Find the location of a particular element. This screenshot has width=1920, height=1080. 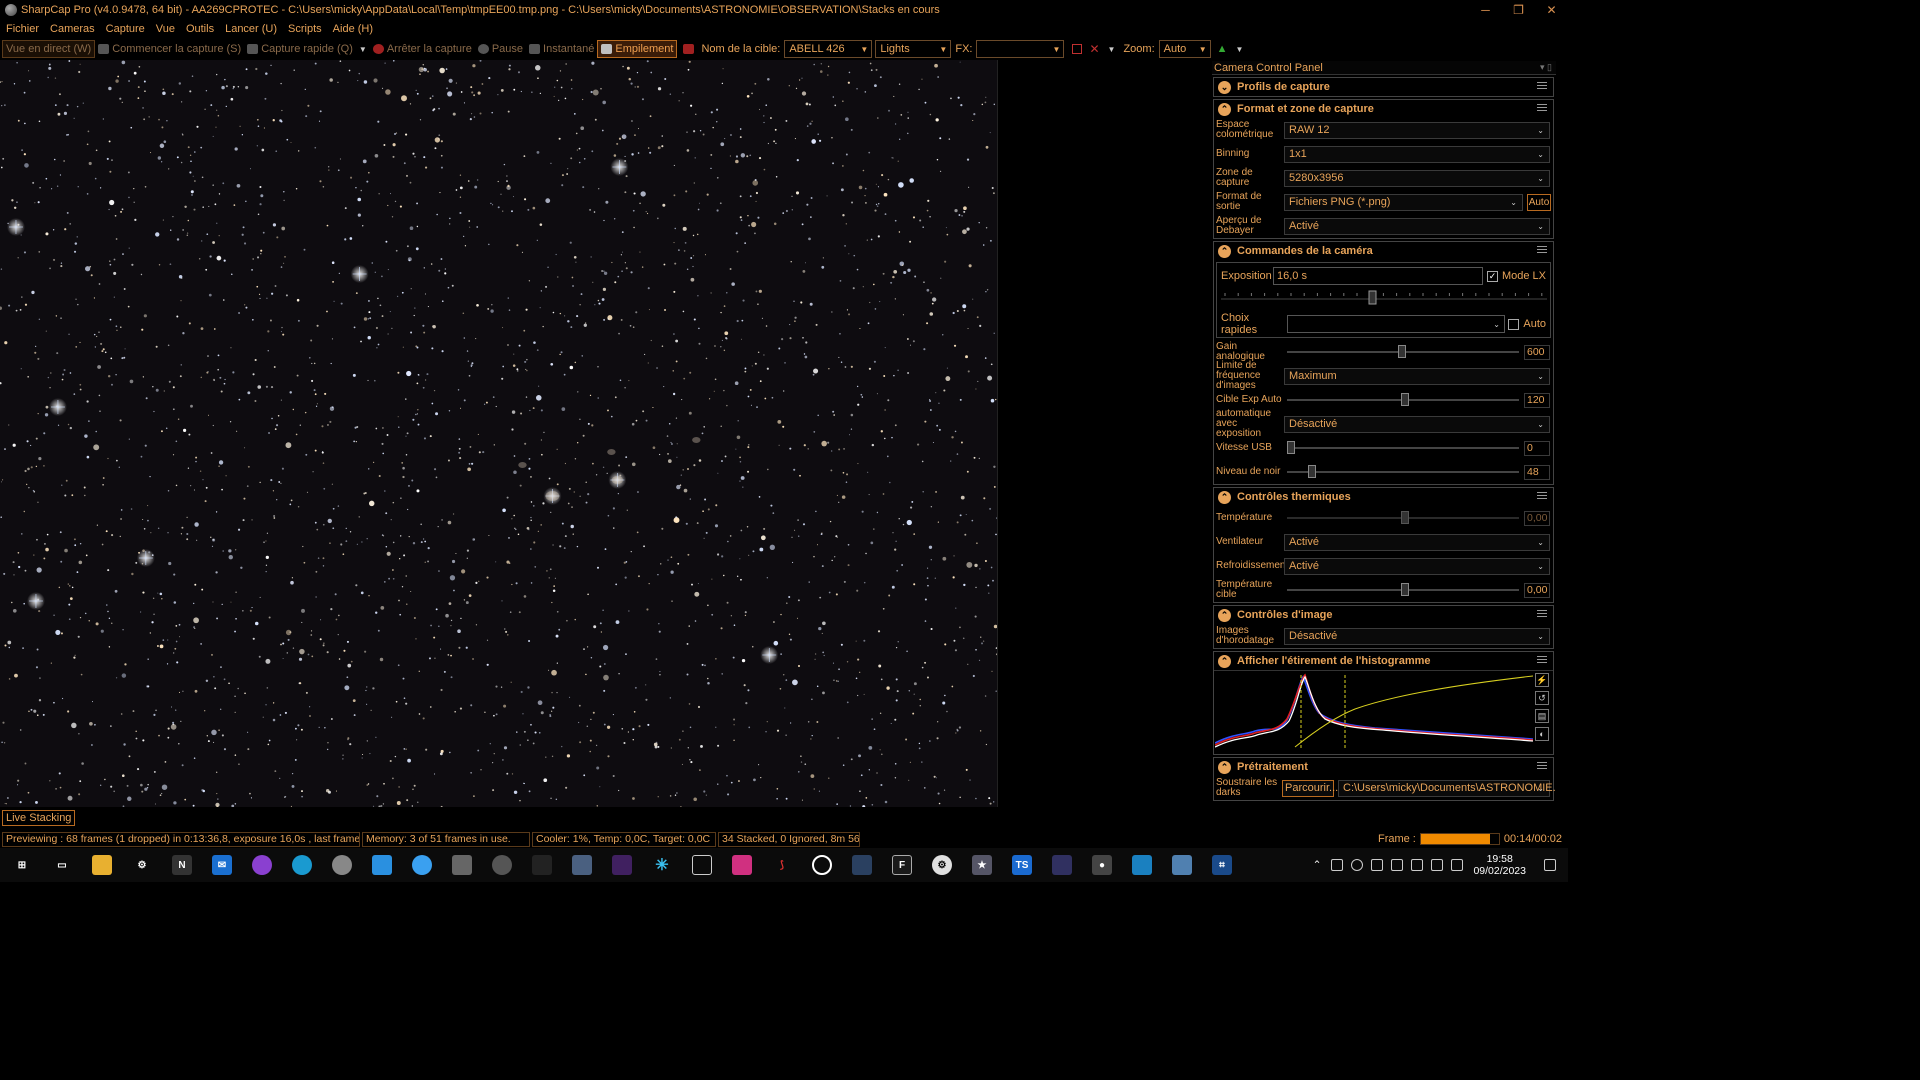

gain-value: 600 is located at coordinates (1537, 352).